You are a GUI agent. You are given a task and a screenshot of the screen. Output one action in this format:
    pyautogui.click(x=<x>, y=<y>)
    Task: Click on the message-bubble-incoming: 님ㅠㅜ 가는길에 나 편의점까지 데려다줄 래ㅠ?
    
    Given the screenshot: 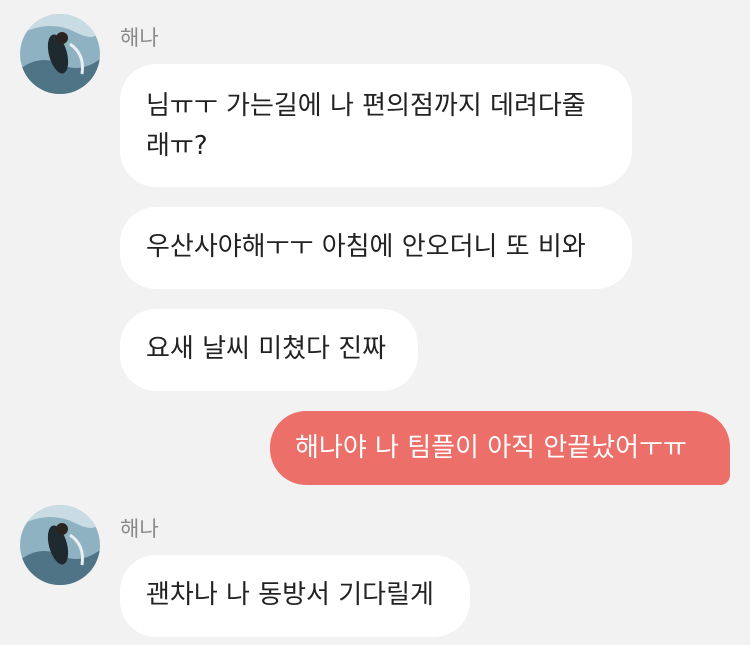 What is the action you would take?
    pyautogui.click(x=376, y=125)
    